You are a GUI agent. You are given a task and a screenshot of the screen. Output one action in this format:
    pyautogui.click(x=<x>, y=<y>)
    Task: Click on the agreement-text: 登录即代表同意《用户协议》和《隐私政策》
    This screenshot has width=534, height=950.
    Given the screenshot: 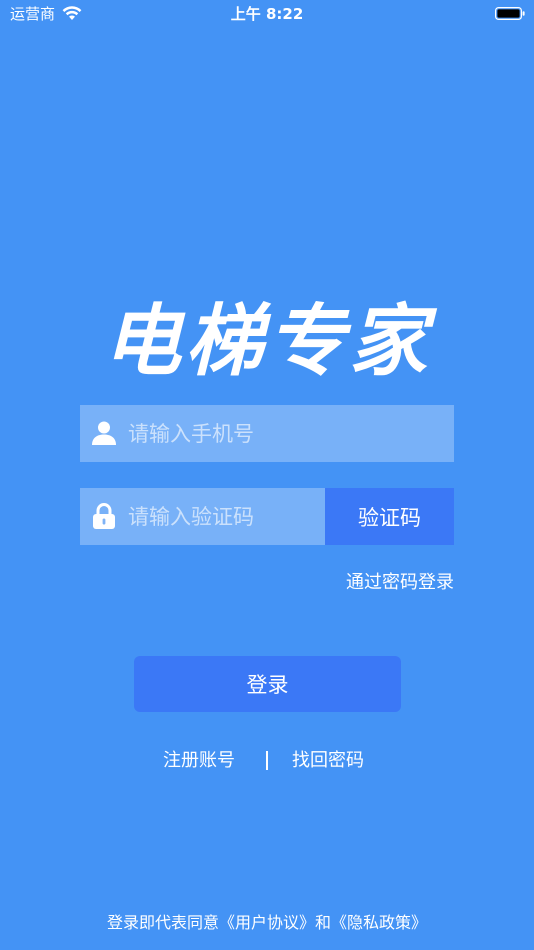 What is the action you would take?
    pyautogui.click(x=267, y=923)
    